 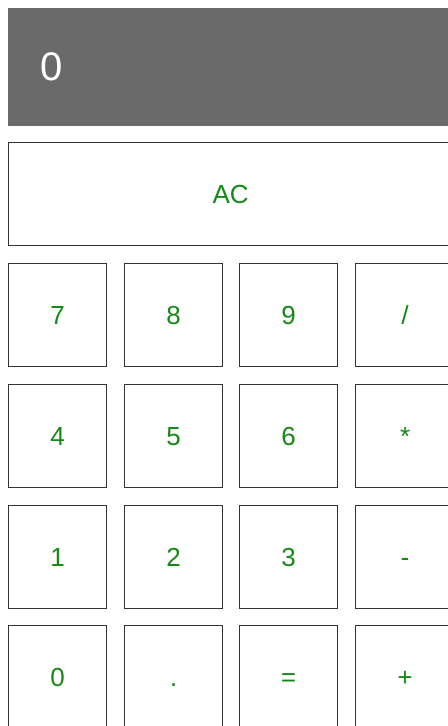 What do you see at coordinates (57, 436) in the screenshot?
I see `digit-4-button: 4` at bounding box center [57, 436].